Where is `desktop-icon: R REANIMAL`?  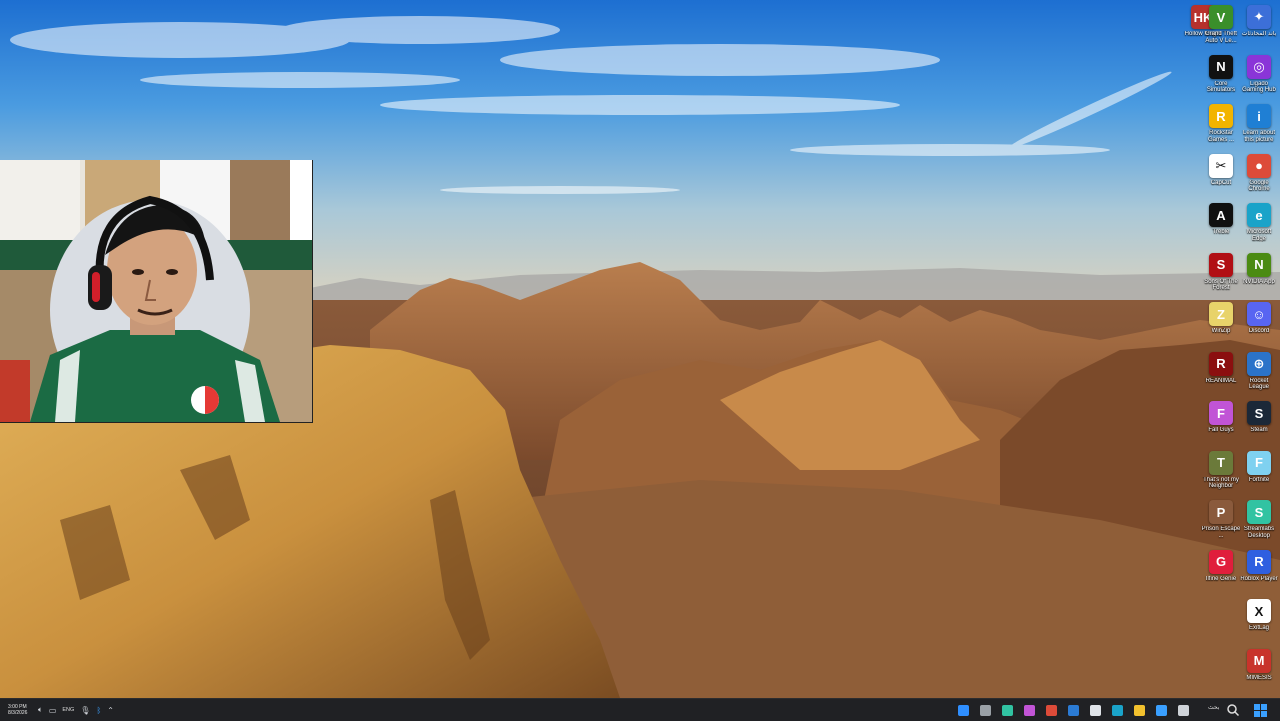 desktop-icon: R REANIMAL is located at coordinates (1221, 372).